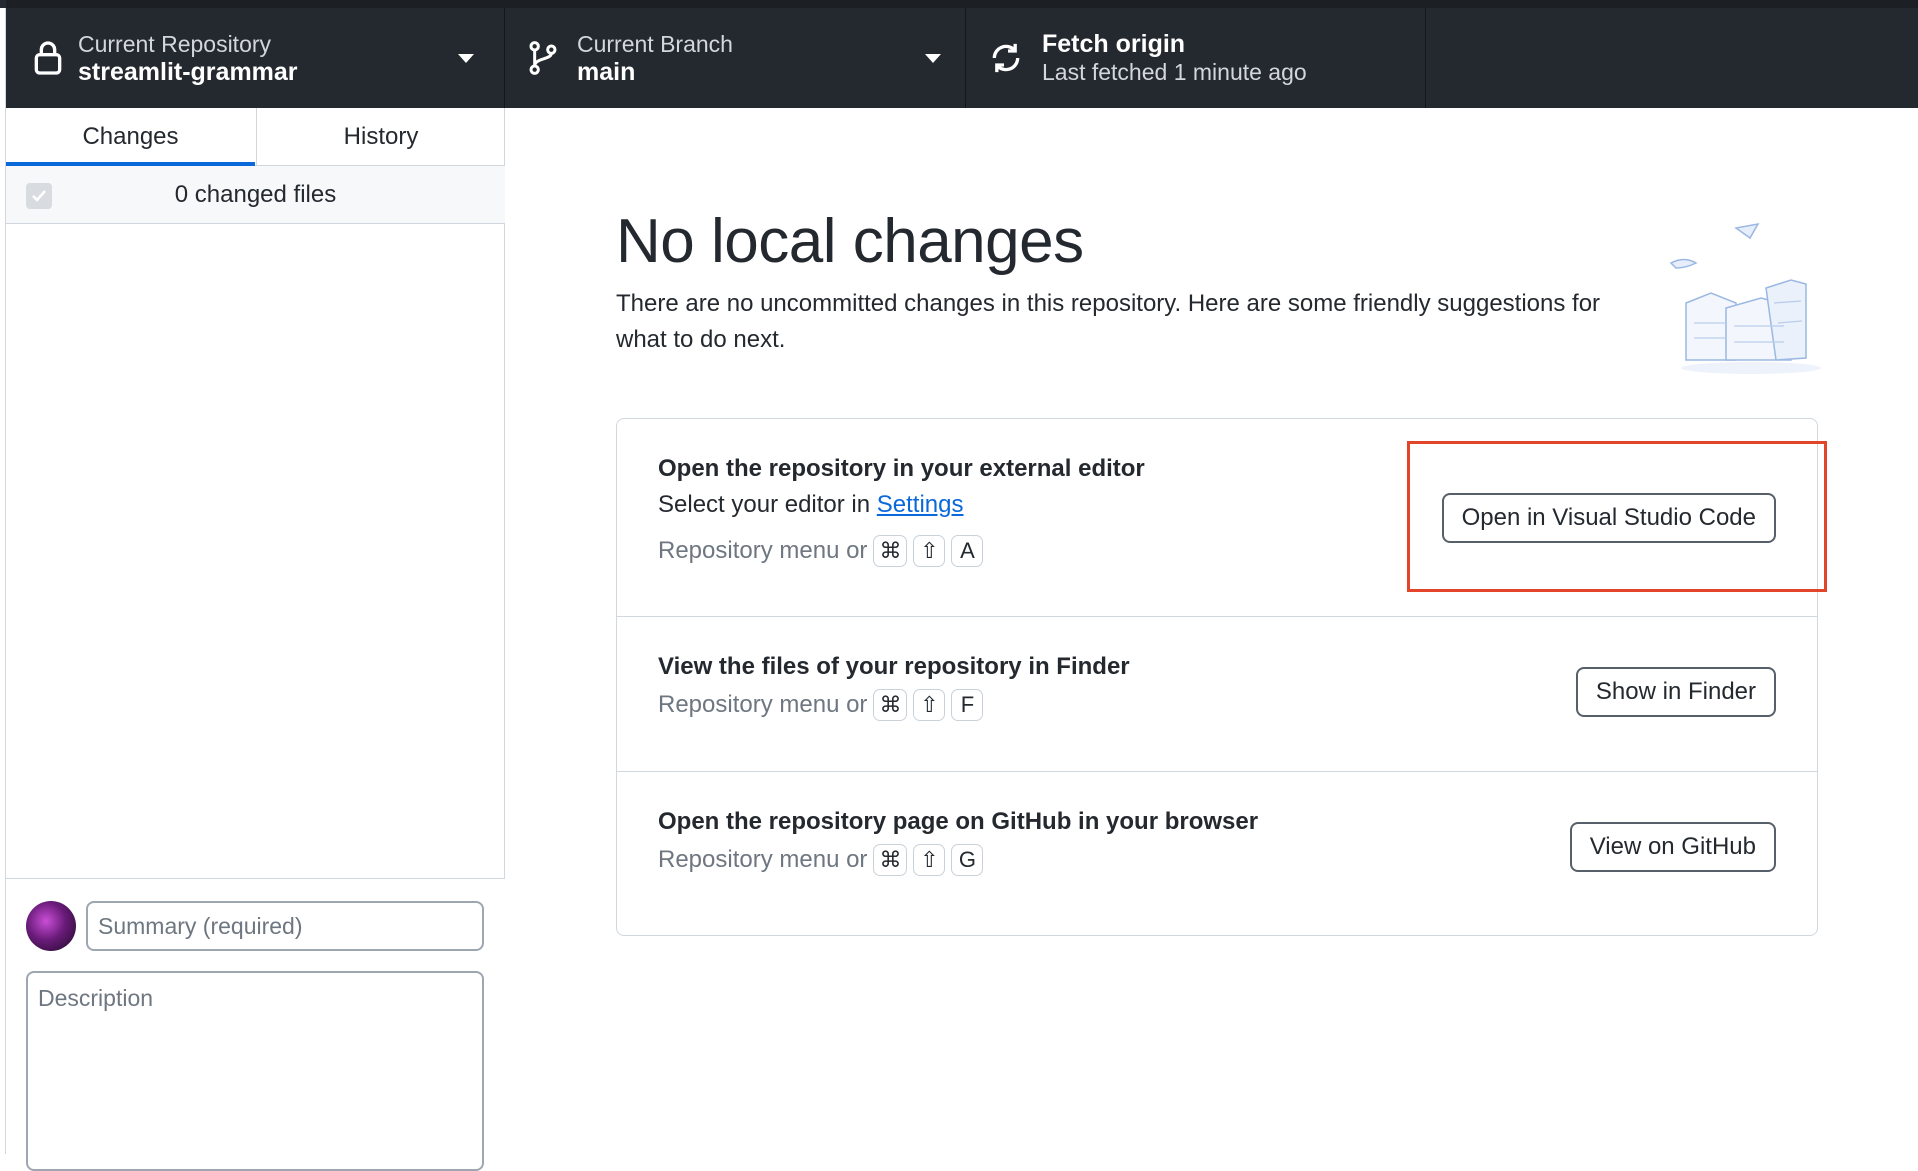  I want to click on commit-area, so click(255, 1024).